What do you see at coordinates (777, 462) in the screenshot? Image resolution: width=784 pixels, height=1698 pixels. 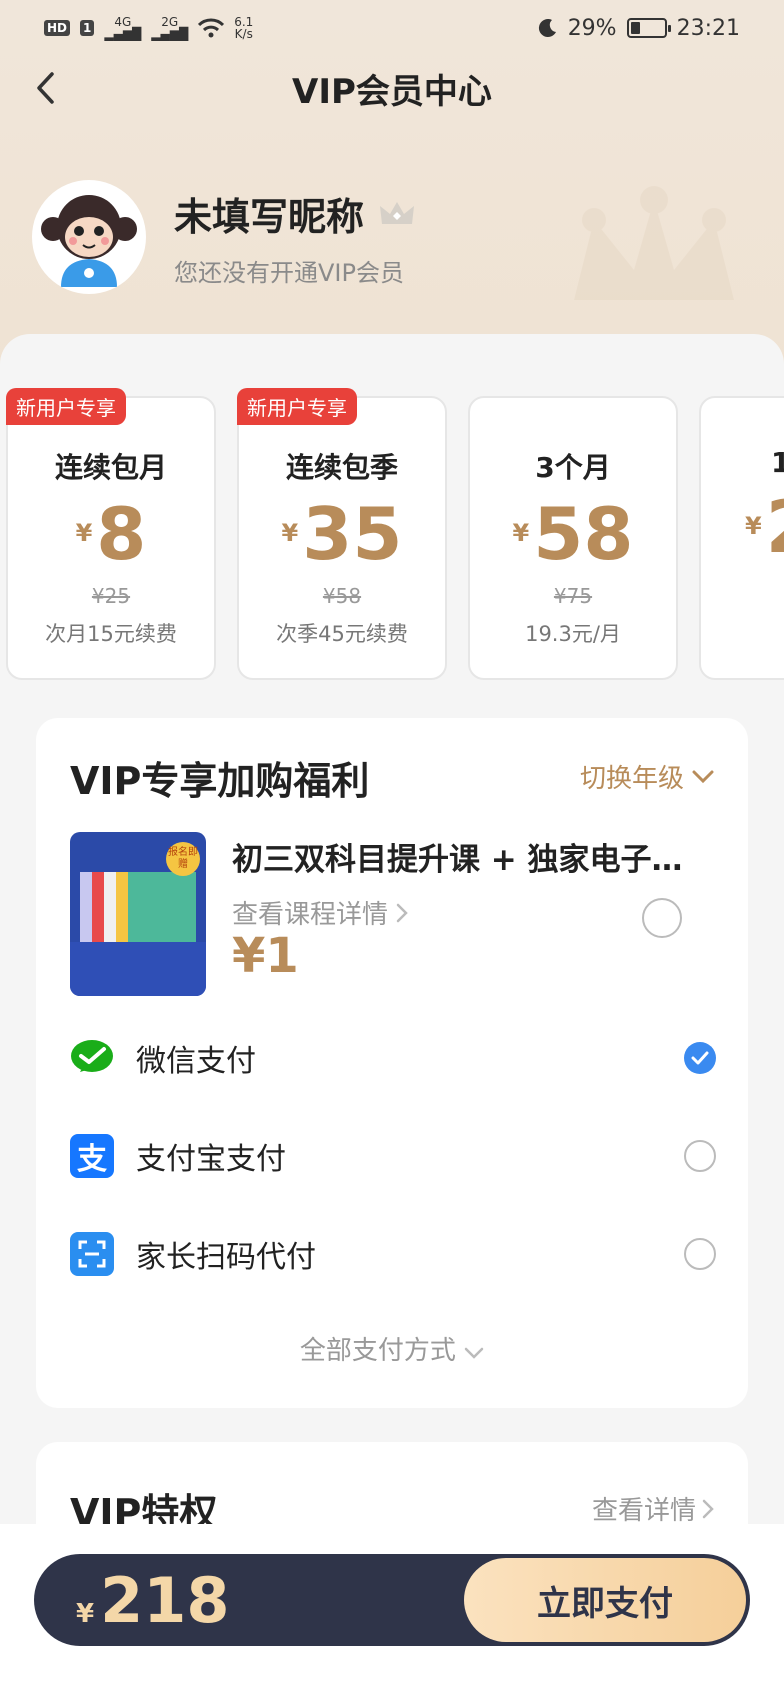 I see `plan-name: 1` at bounding box center [777, 462].